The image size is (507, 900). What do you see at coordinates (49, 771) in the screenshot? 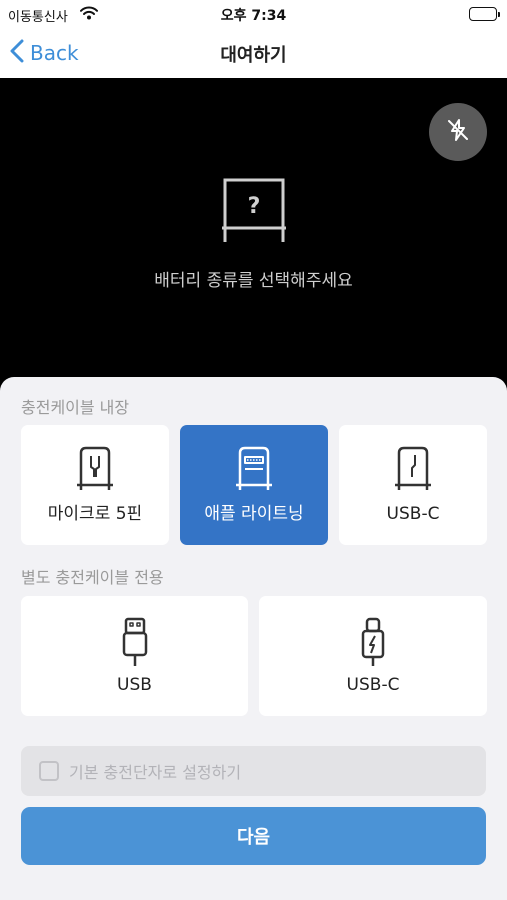
I see `default-connector-checkbox` at bounding box center [49, 771].